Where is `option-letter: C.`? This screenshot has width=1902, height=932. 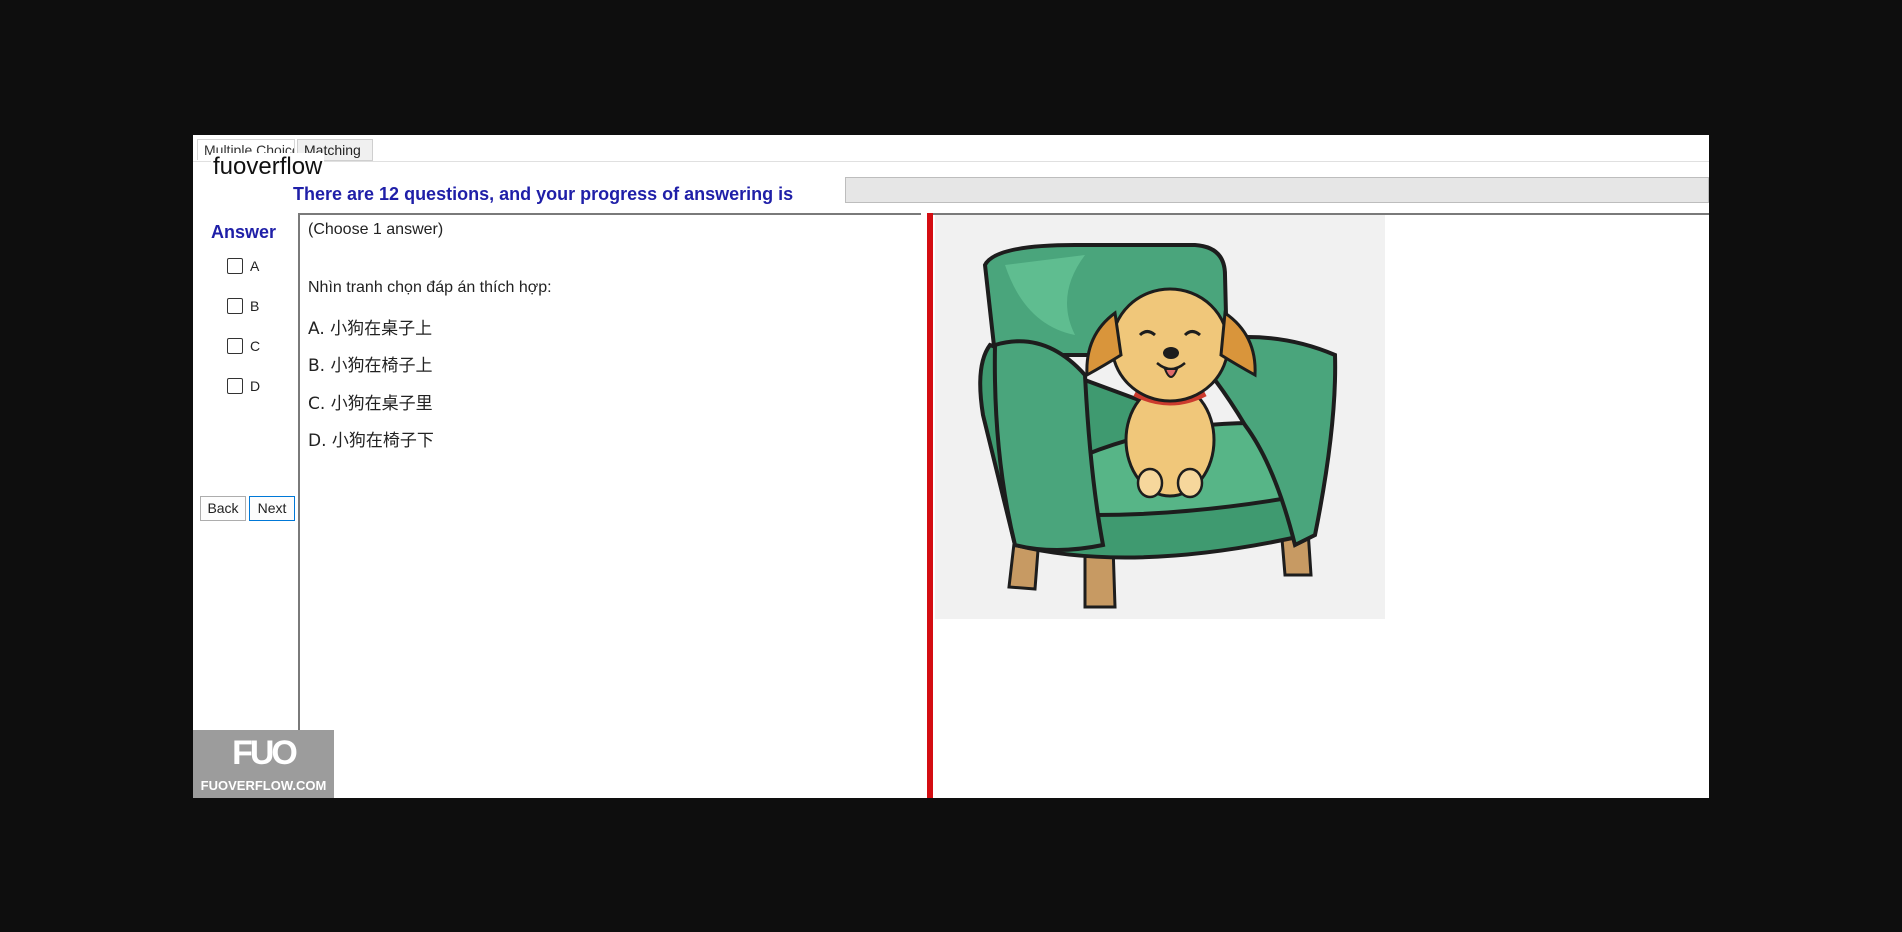
option-letter: C. is located at coordinates (317, 404).